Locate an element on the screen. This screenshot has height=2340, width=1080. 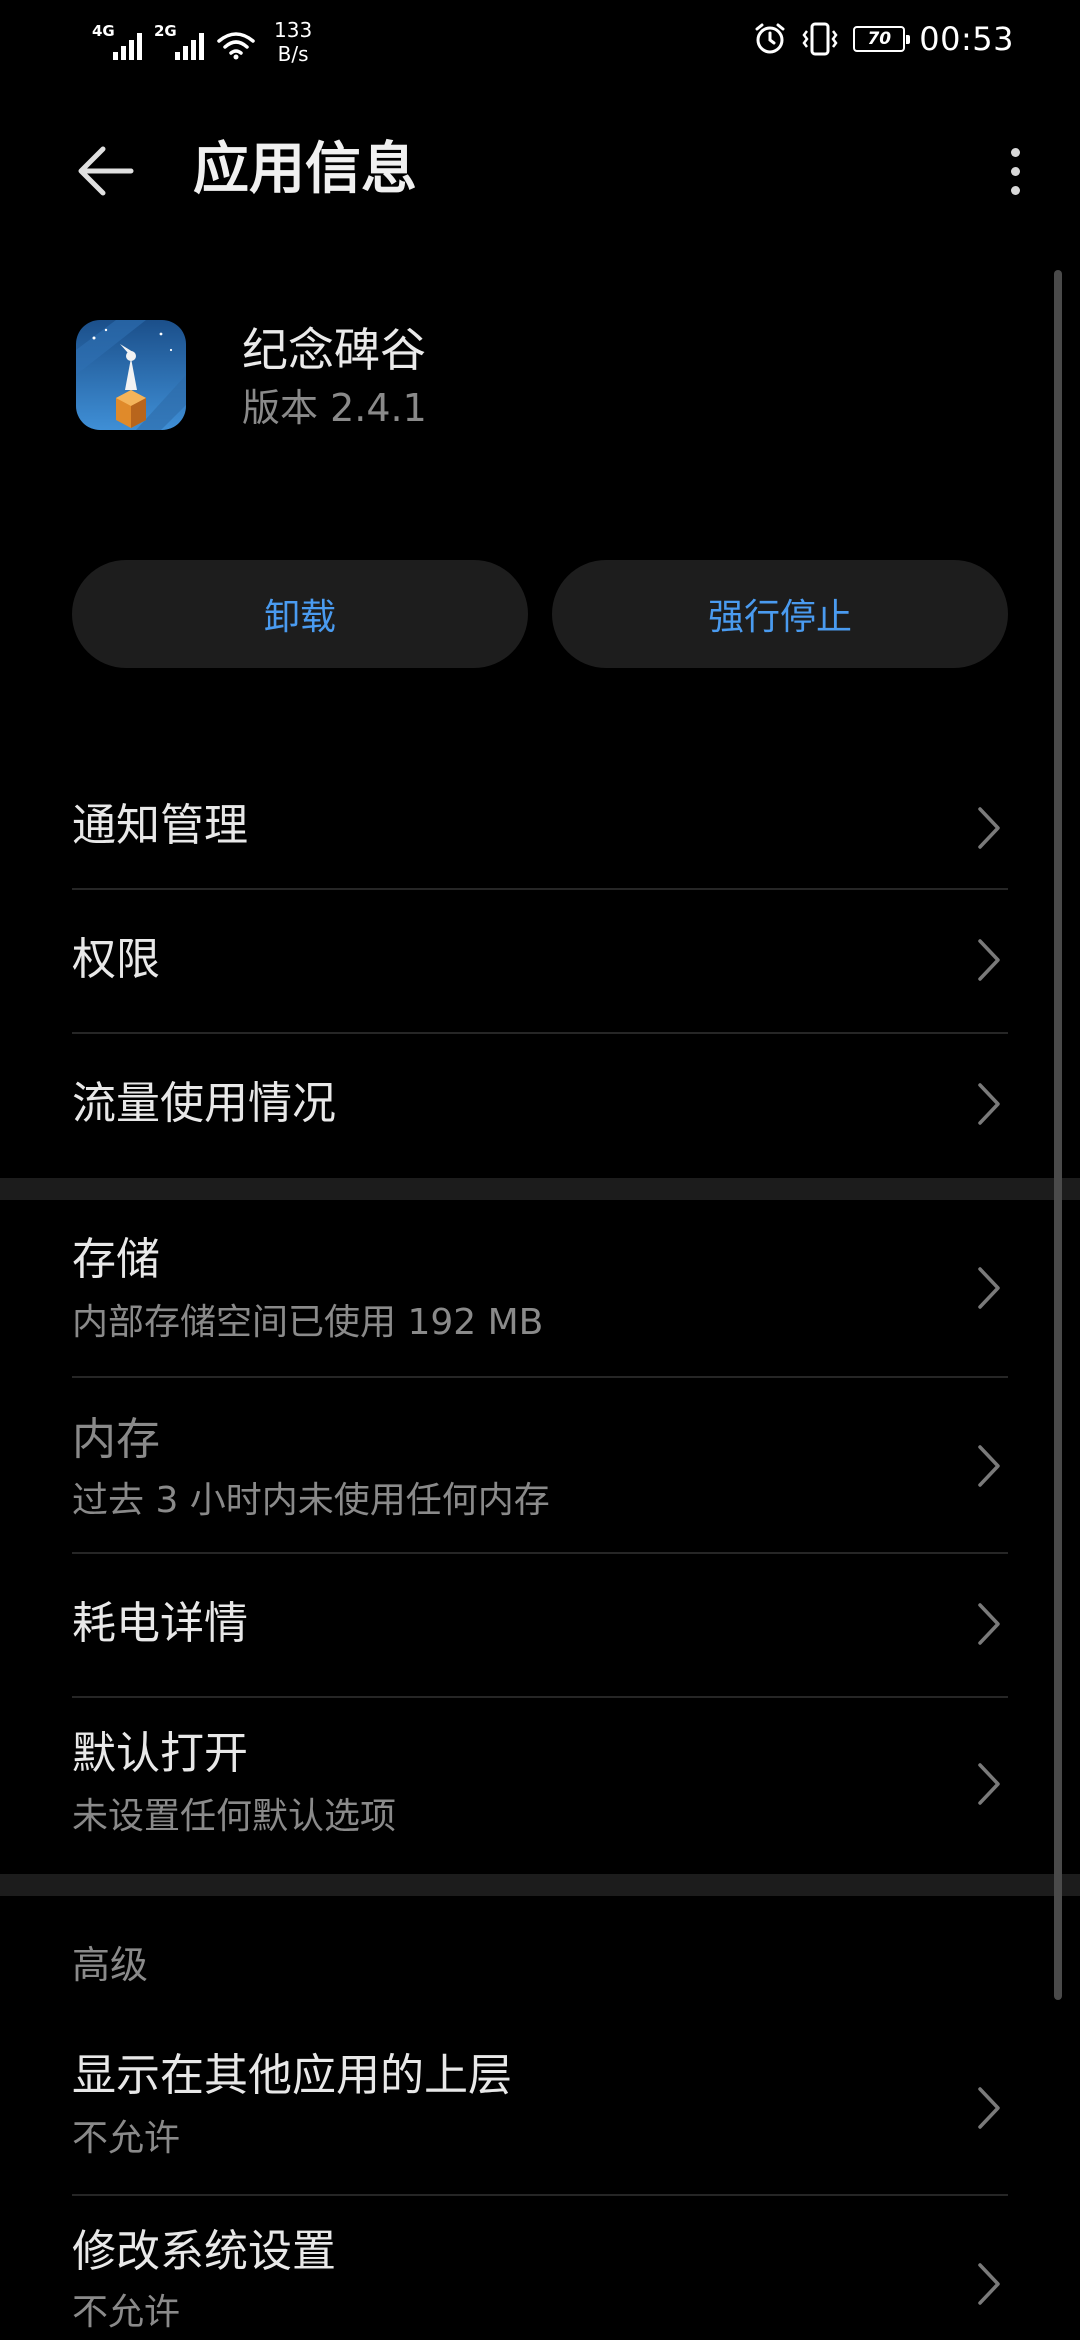
vibrate-icon is located at coordinates (820, 39).